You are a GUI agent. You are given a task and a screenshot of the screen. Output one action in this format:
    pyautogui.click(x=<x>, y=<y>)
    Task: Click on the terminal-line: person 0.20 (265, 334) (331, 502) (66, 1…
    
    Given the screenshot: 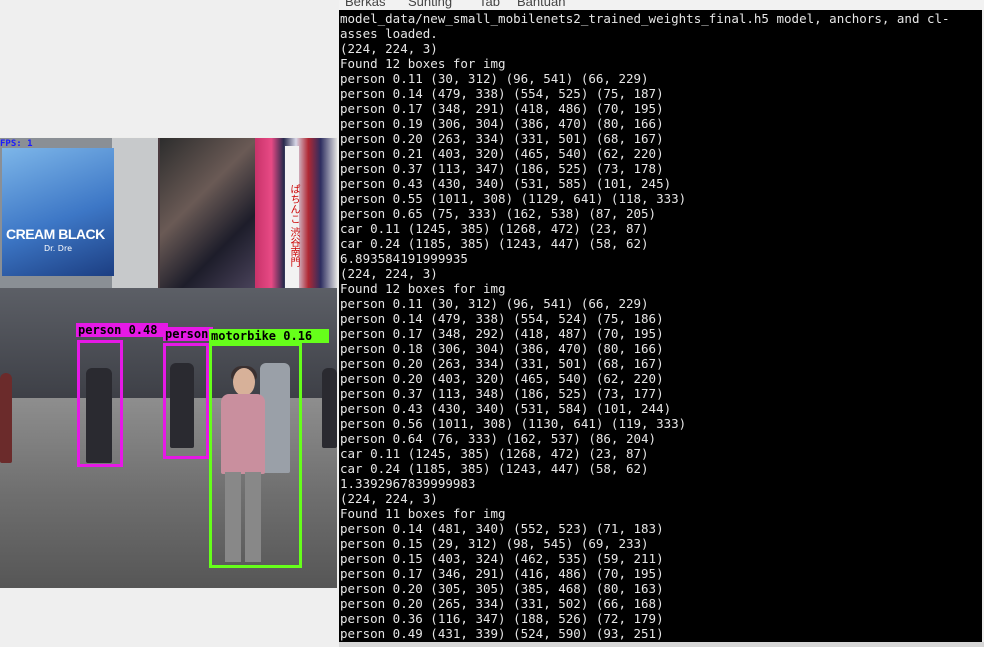 What is the action you would take?
    pyautogui.click(x=502, y=603)
    